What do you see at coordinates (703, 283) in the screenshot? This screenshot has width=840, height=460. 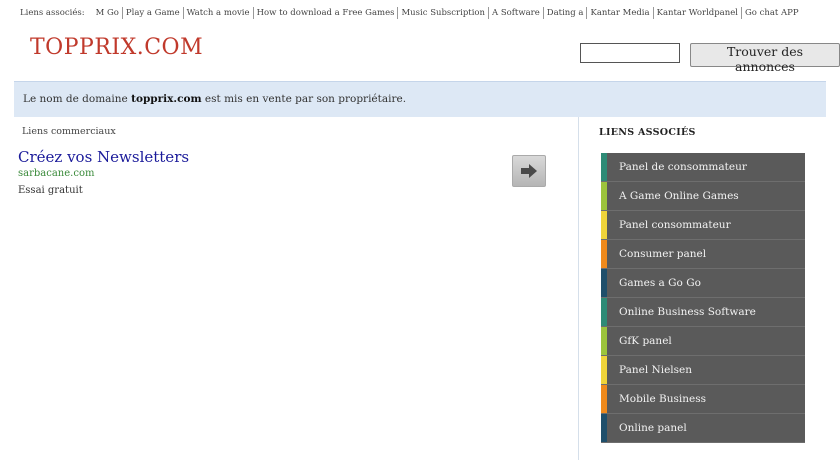 I see `related-link-item: Games a Go Go` at bounding box center [703, 283].